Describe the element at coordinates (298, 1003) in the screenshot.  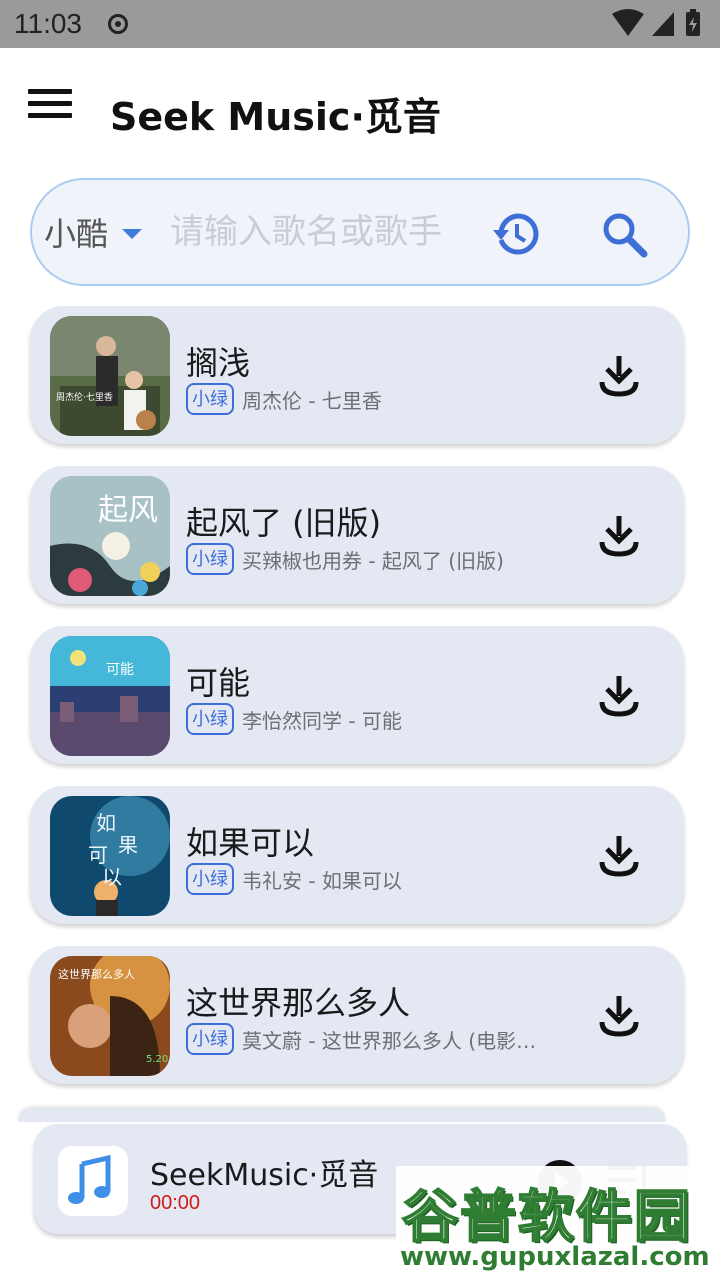
I see `song-title: 这世界那么多人` at that location.